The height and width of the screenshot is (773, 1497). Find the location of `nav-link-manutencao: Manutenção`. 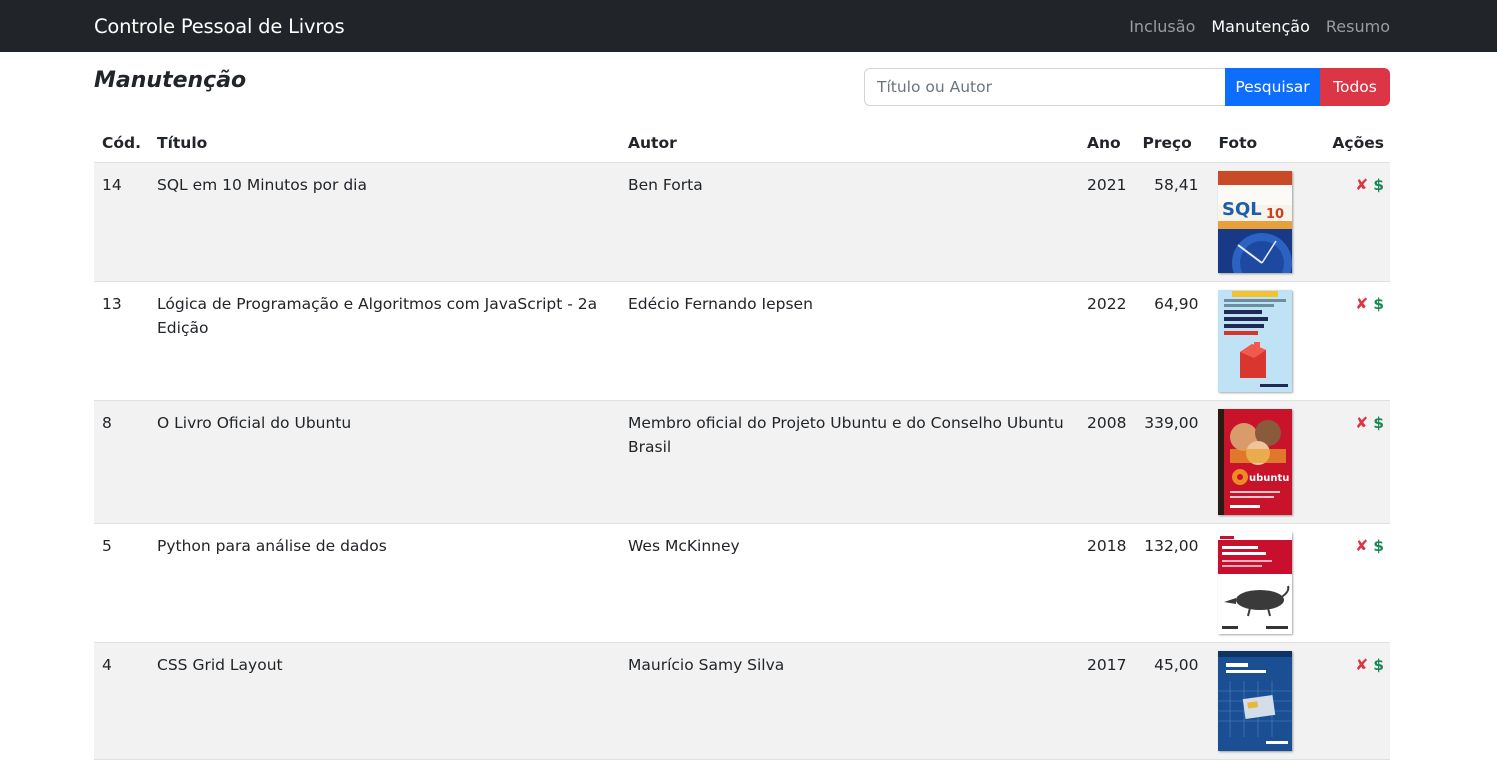

nav-link-manutencao: Manutenção is located at coordinates (1260, 26).